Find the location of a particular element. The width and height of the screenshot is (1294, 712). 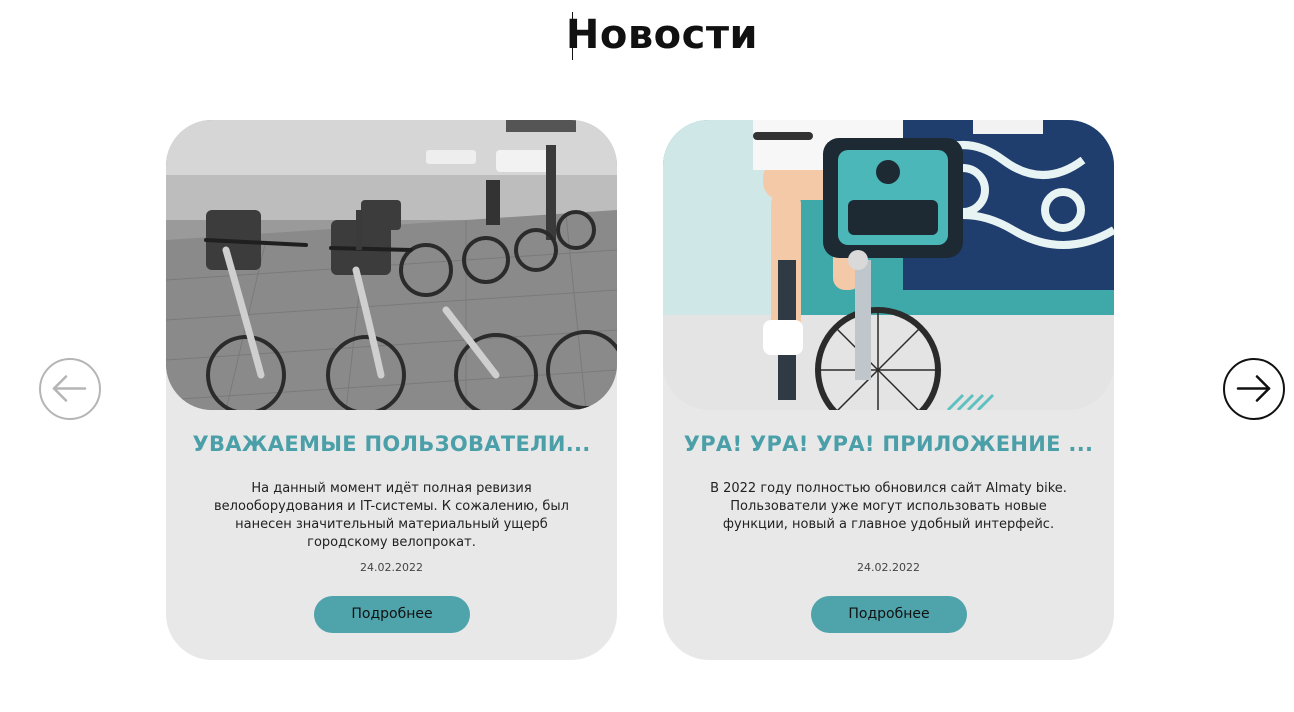

carousel-prev-button is located at coordinates (70, 389).